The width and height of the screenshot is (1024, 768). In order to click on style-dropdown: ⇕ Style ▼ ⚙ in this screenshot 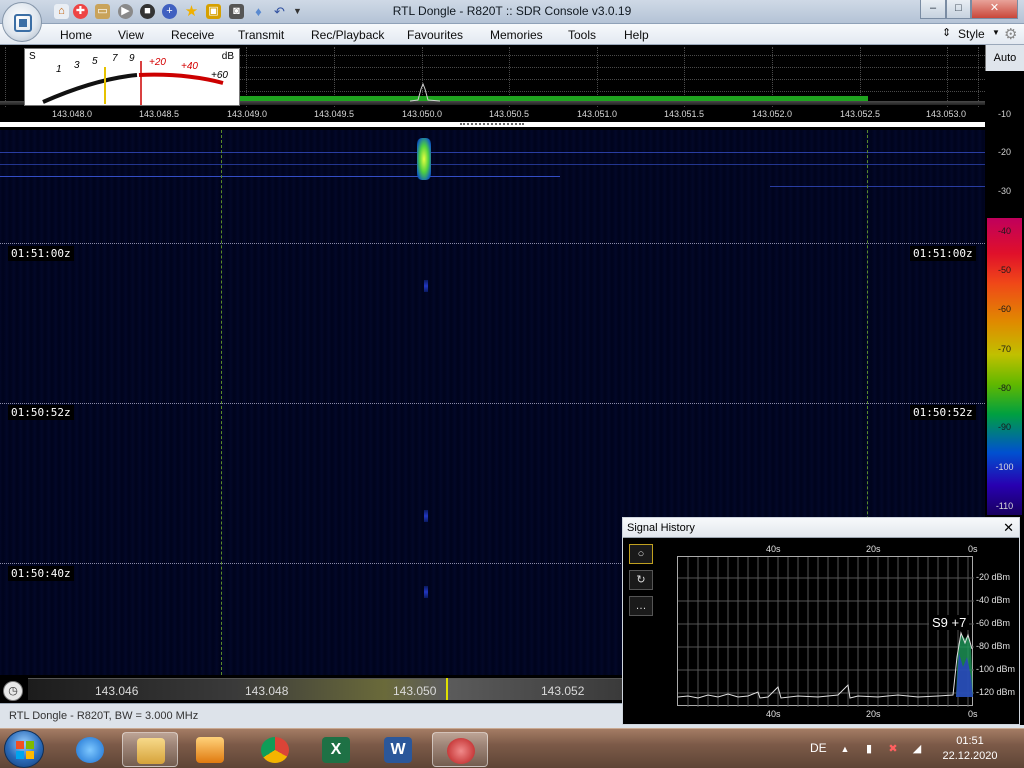, I will do `click(983, 34)`.